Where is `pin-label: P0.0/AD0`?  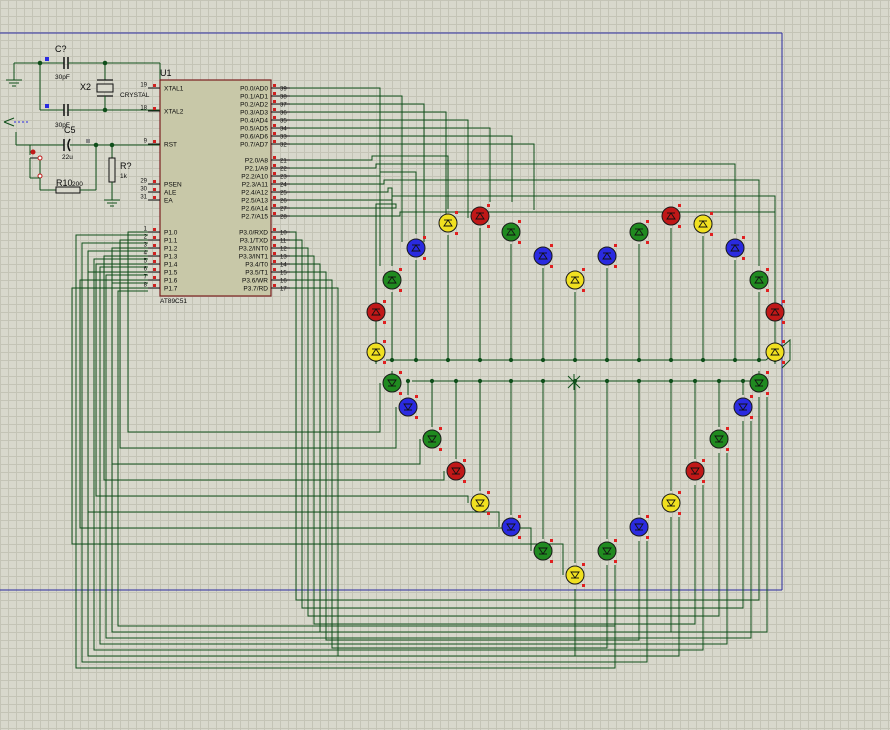
pin-label: P0.0/AD0 is located at coordinates (254, 89).